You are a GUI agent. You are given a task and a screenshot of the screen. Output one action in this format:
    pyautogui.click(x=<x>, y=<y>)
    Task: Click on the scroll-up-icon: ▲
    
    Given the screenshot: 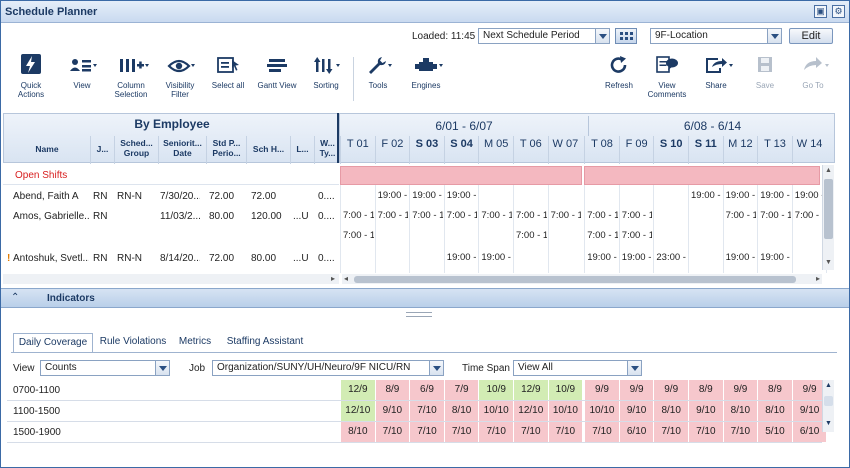 What is the action you would take?
    pyautogui.click(x=828, y=170)
    